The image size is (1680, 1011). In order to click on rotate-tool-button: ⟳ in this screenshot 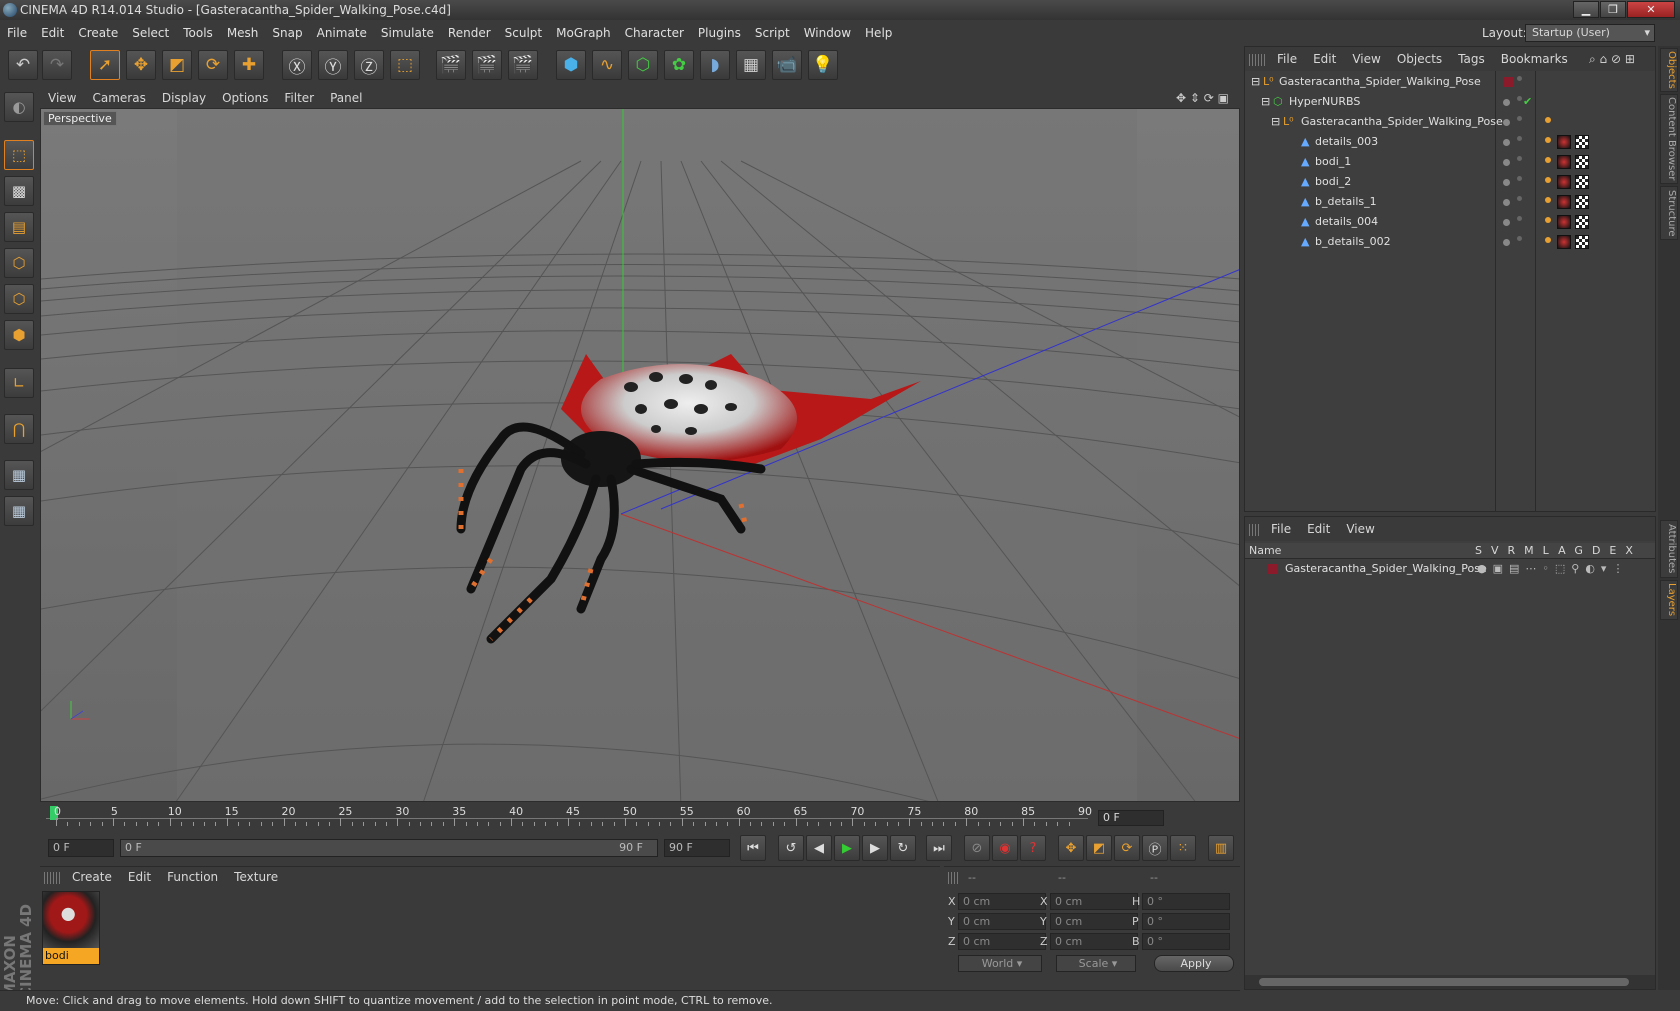, I will do `click(213, 65)`.